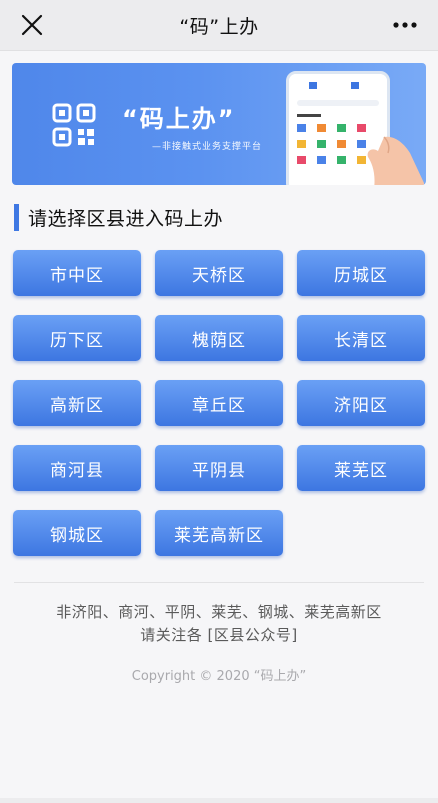 This screenshot has width=438, height=803. I want to click on hand-illustration, so click(395, 160).